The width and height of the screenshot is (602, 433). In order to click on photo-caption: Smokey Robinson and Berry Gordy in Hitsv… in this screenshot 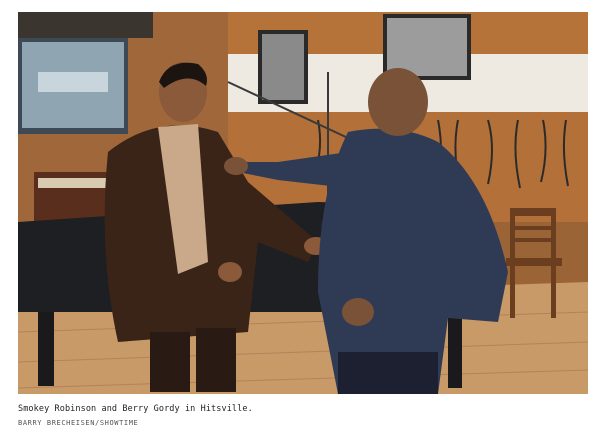, I will do `click(135, 409)`.